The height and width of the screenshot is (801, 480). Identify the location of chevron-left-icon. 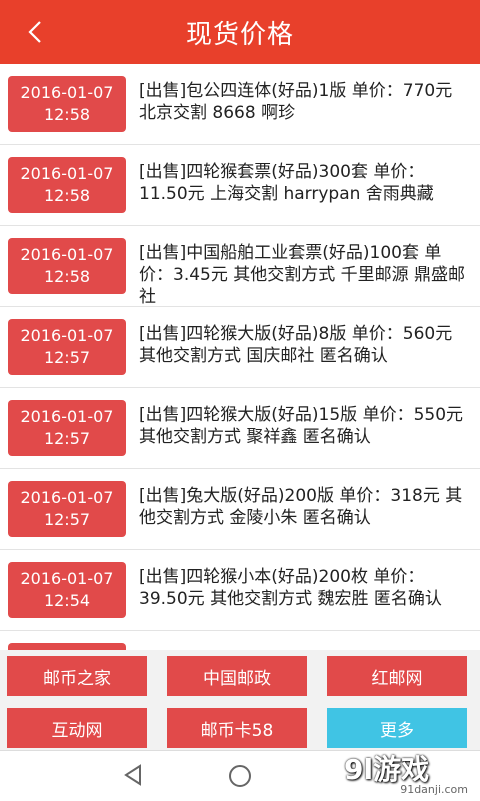
(34, 32).